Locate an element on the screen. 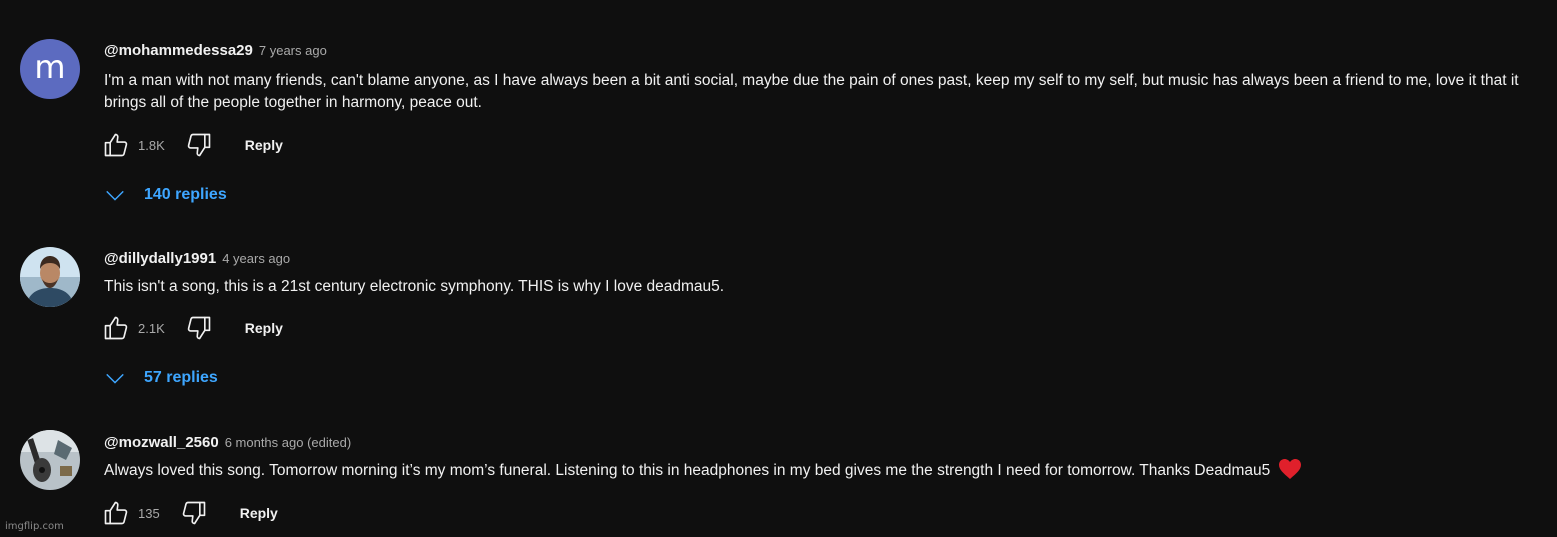 The image size is (1557, 537). replies-count: 57 replies is located at coordinates (181, 377).